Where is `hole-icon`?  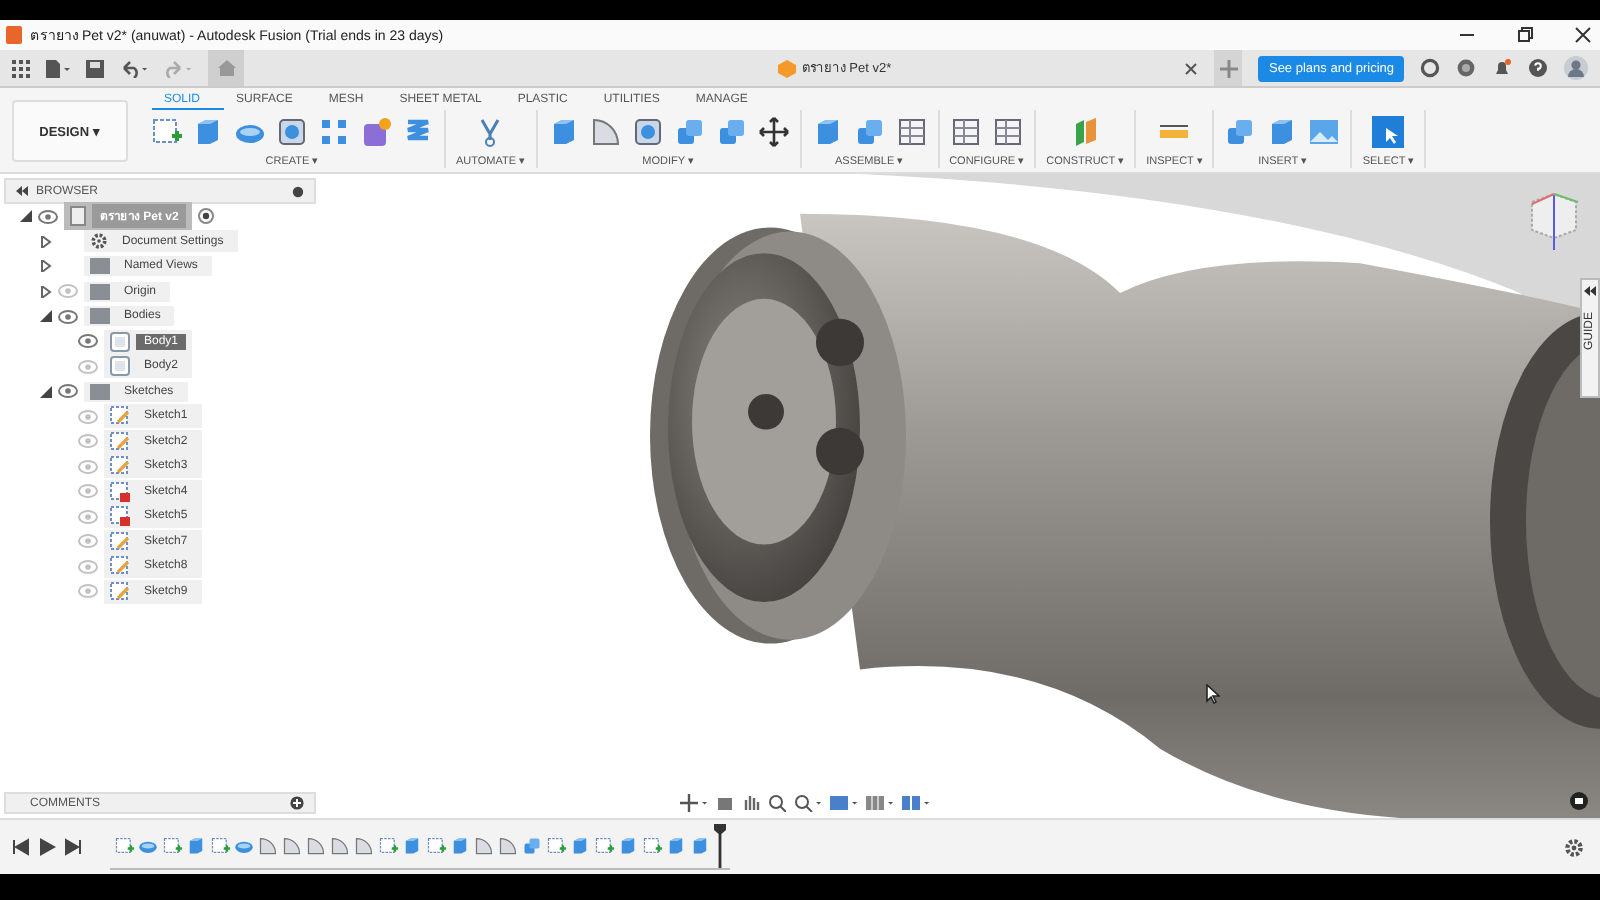
hole-icon is located at coordinates (292, 132).